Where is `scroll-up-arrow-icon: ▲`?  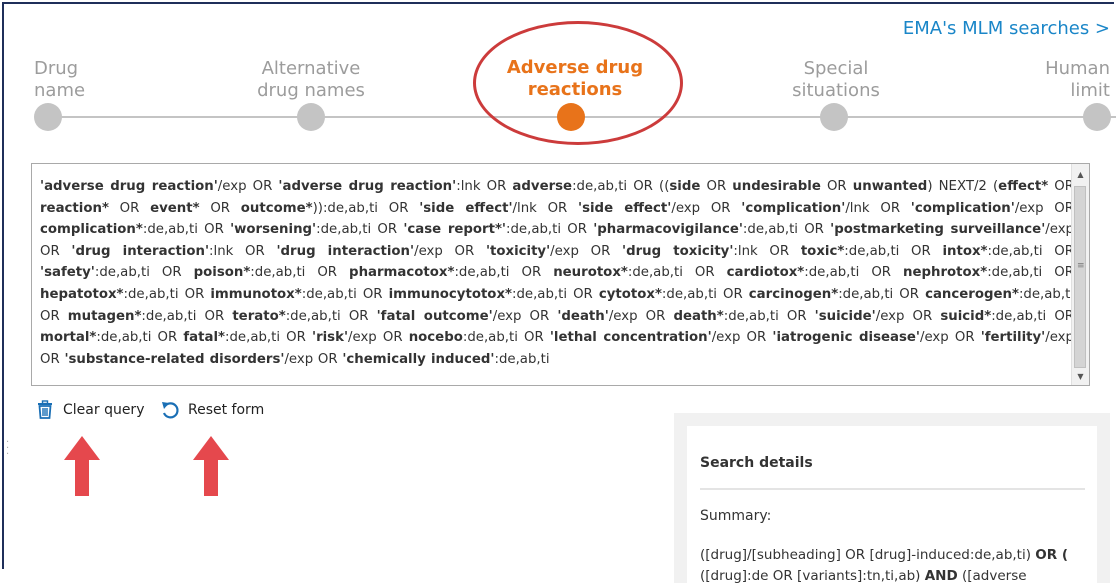 scroll-up-arrow-icon: ▲ is located at coordinates (1080, 174).